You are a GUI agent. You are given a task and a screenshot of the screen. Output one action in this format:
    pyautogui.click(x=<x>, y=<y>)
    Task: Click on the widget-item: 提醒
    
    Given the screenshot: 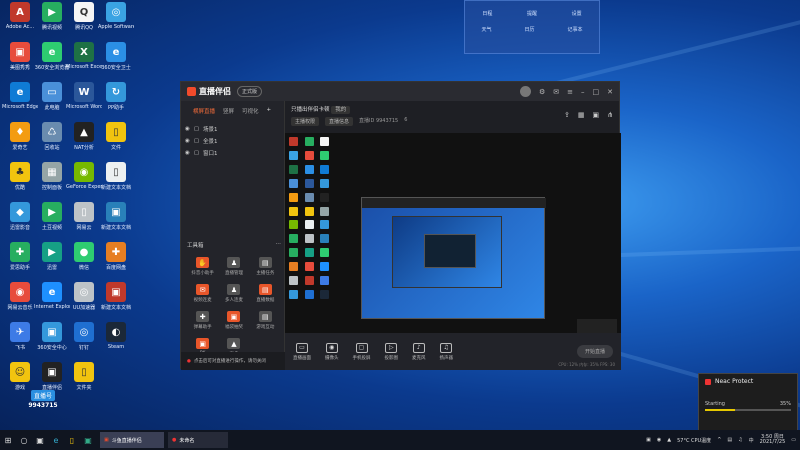 What is the action you would take?
    pyautogui.click(x=532, y=13)
    